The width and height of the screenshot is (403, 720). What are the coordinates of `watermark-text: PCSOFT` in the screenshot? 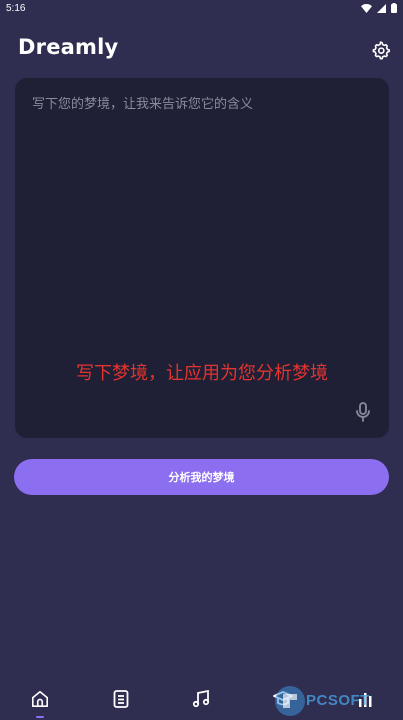 It's located at (338, 700).